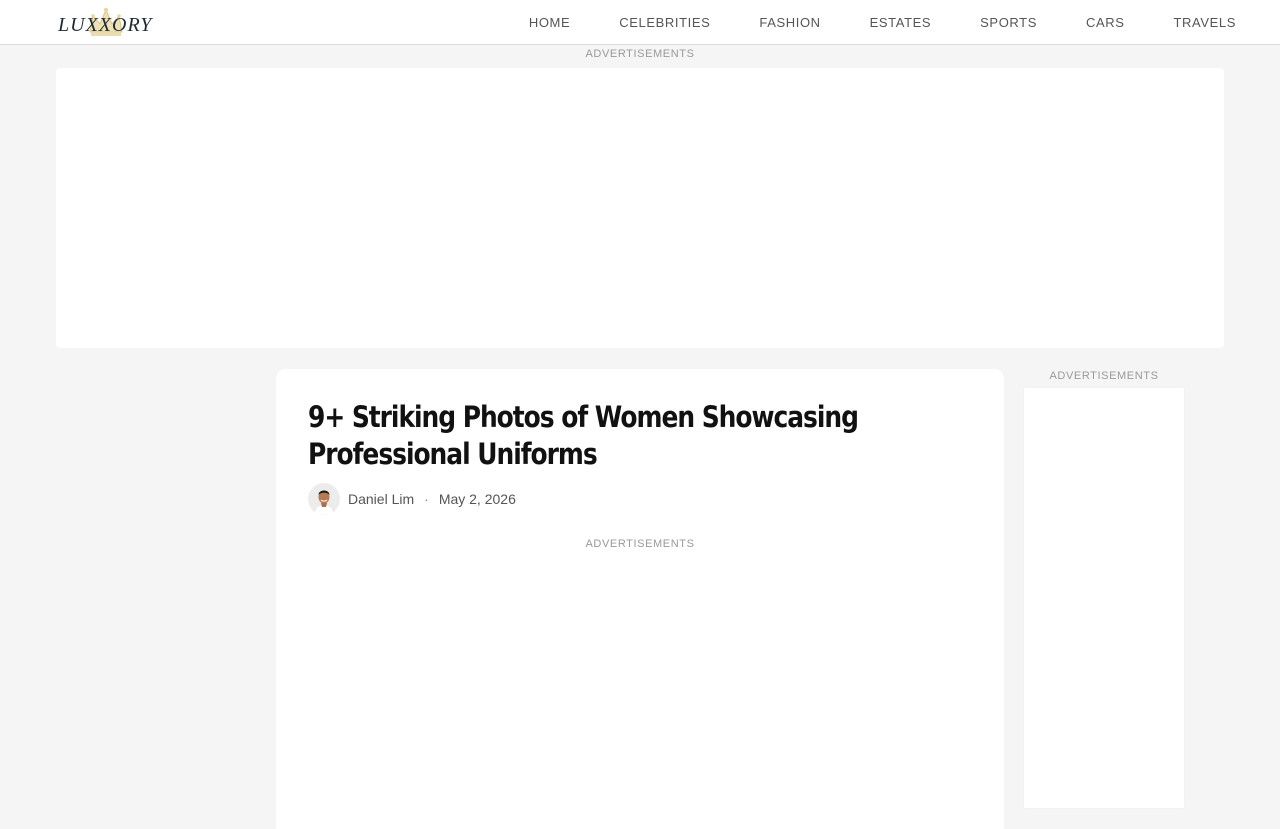 This screenshot has width=1280, height=829. Describe the element at coordinates (381, 499) in the screenshot. I see `author-name: Daniel Lim` at that location.